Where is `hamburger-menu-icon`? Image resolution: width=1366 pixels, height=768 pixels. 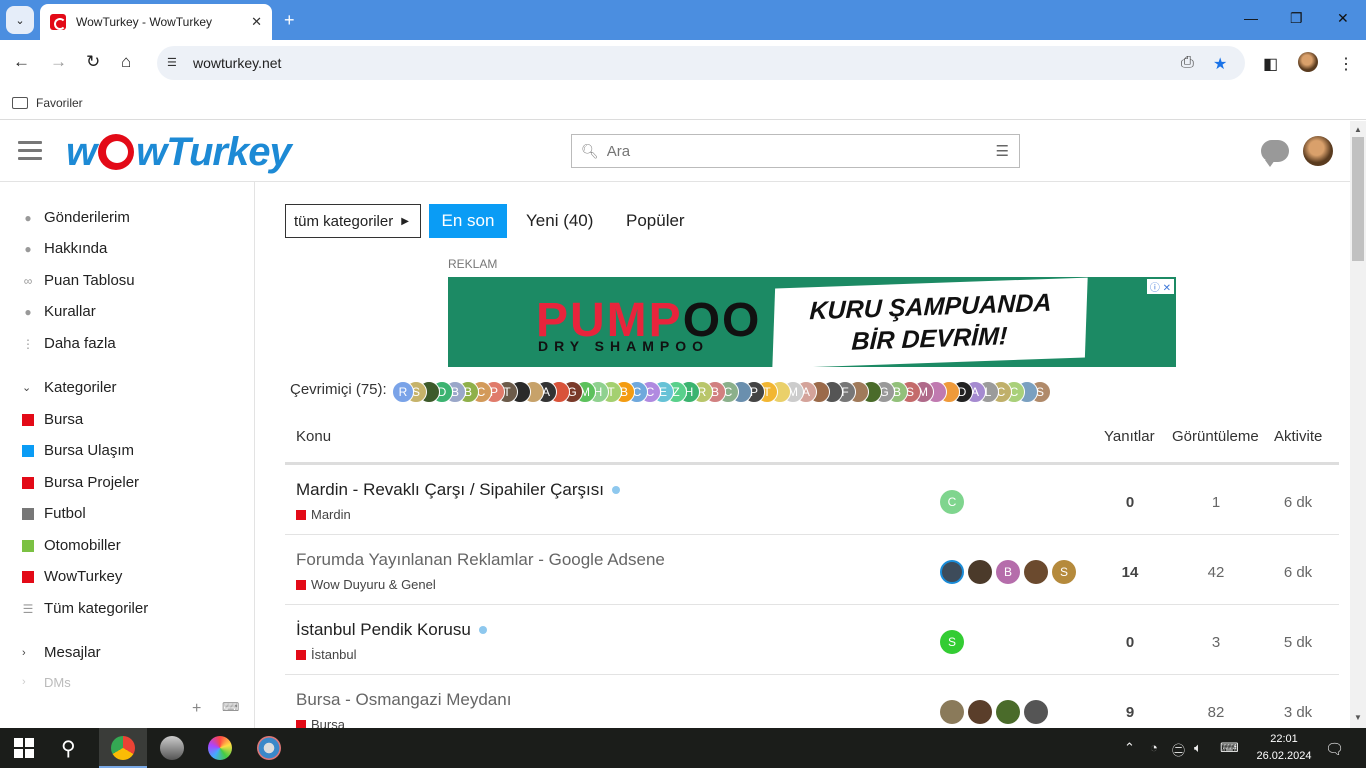 hamburger-menu-icon is located at coordinates (30, 151).